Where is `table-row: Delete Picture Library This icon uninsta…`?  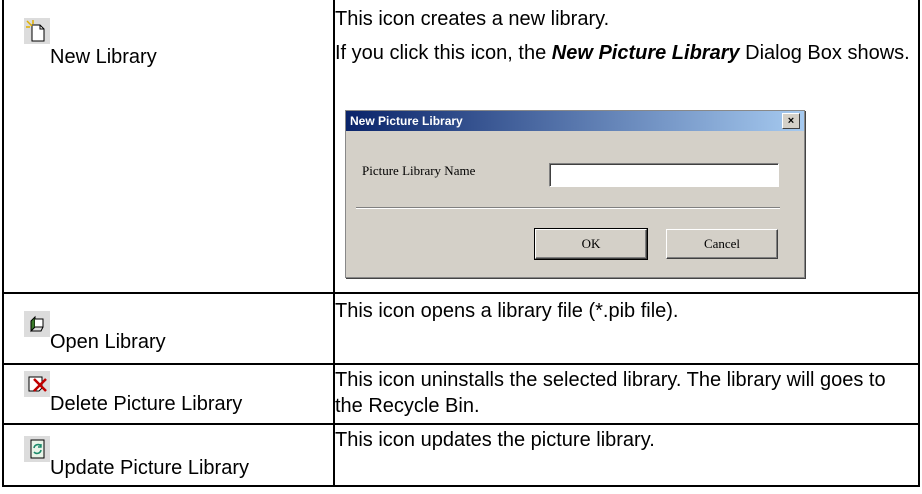 table-row: Delete Picture Library This icon uninsta… is located at coordinates (461, 394).